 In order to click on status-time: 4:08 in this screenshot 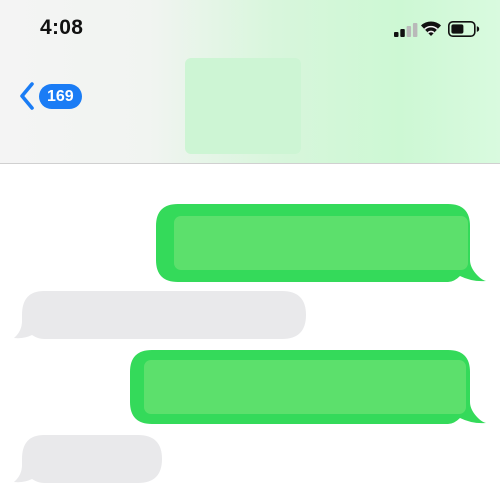, I will do `click(62, 27)`.